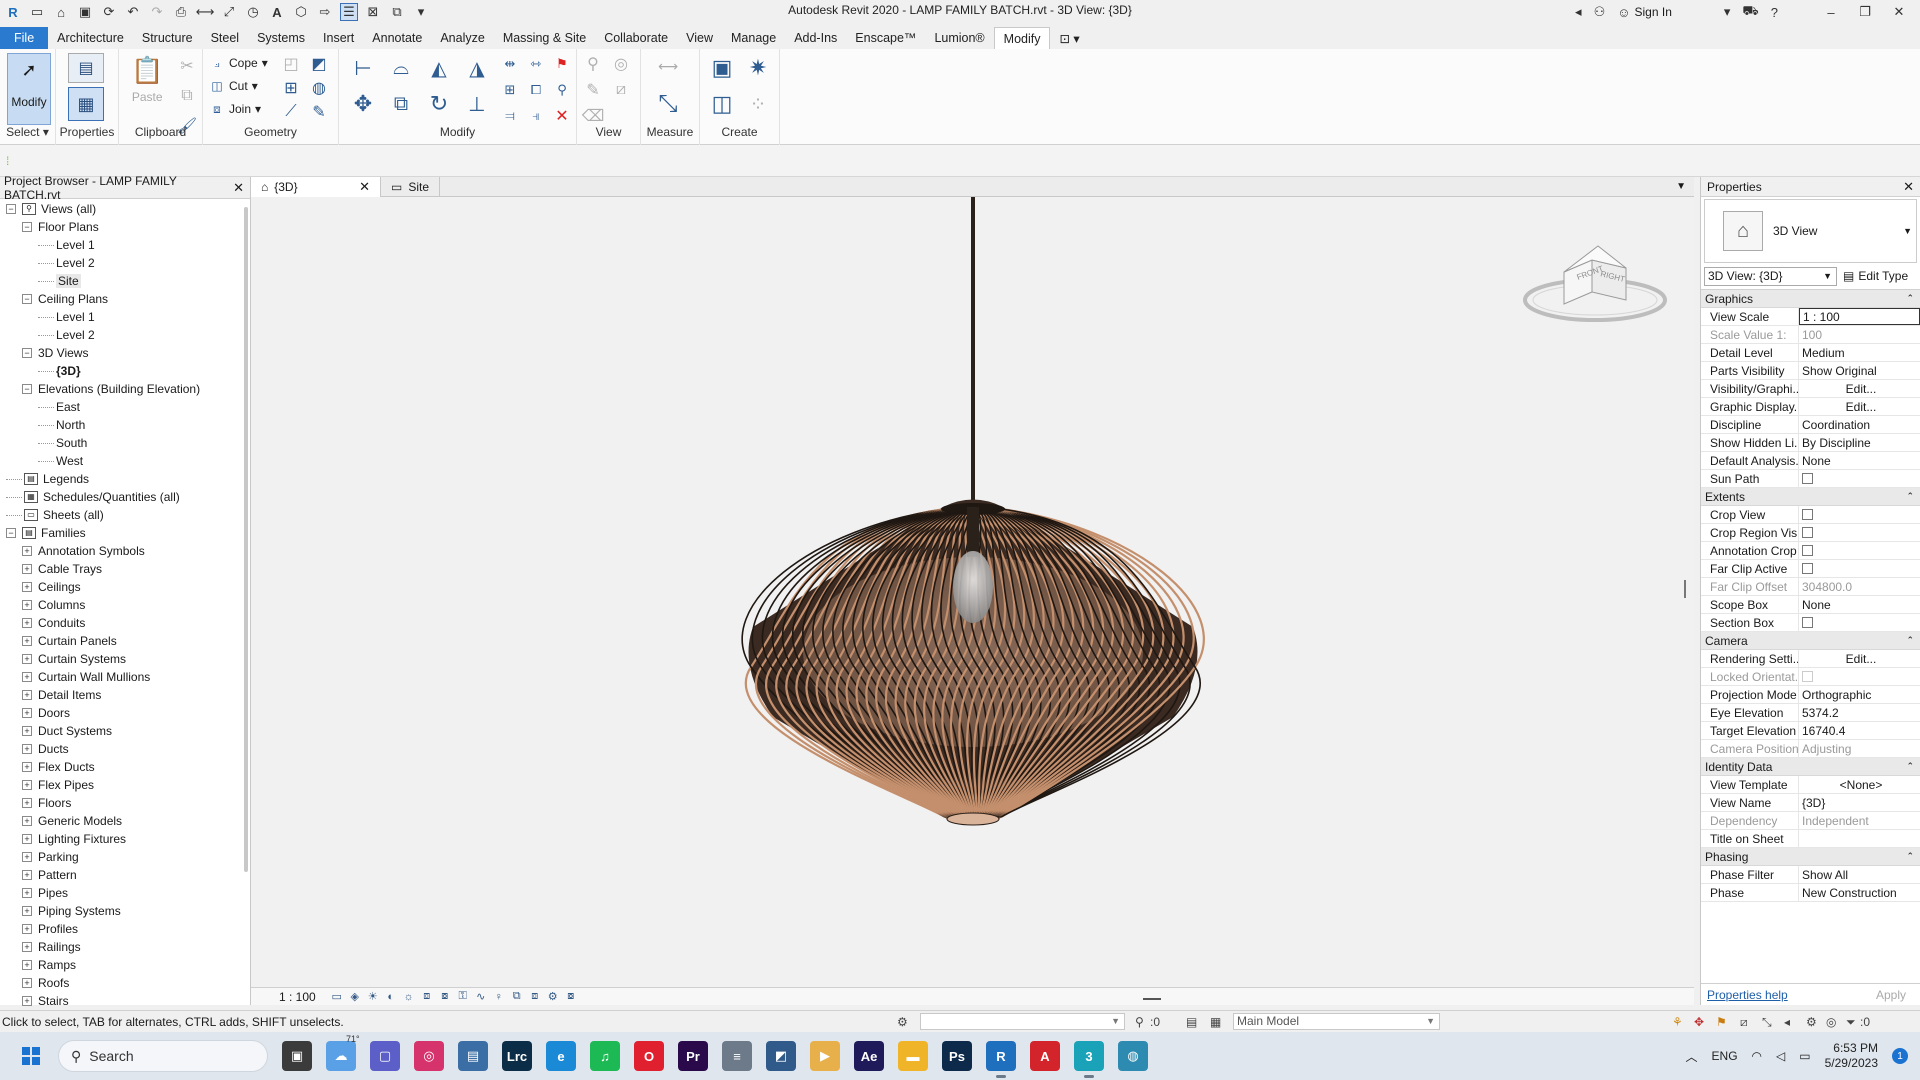  Describe the element at coordinates (636, 38) in the screenshot. I see `tab-collaborate: Collaborate` at that location.